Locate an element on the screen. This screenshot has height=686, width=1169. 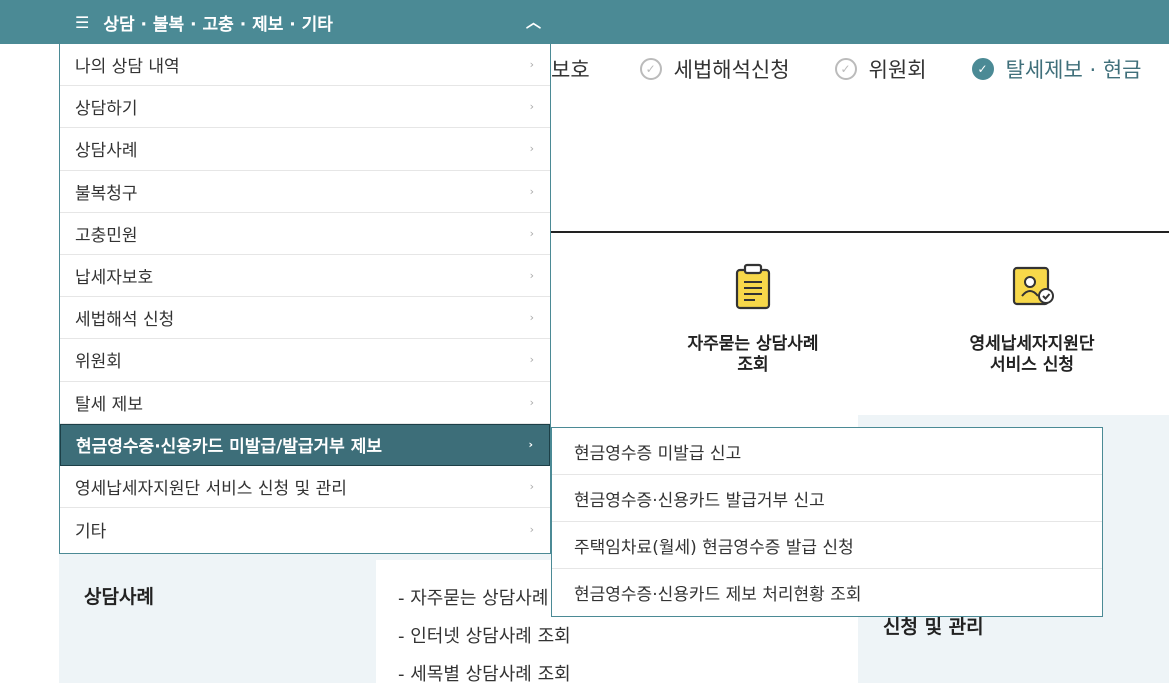
menu-item-small-business: 영세납세자지원단 서비스 신청 및 관리 › is located at coordinates (305, 487).